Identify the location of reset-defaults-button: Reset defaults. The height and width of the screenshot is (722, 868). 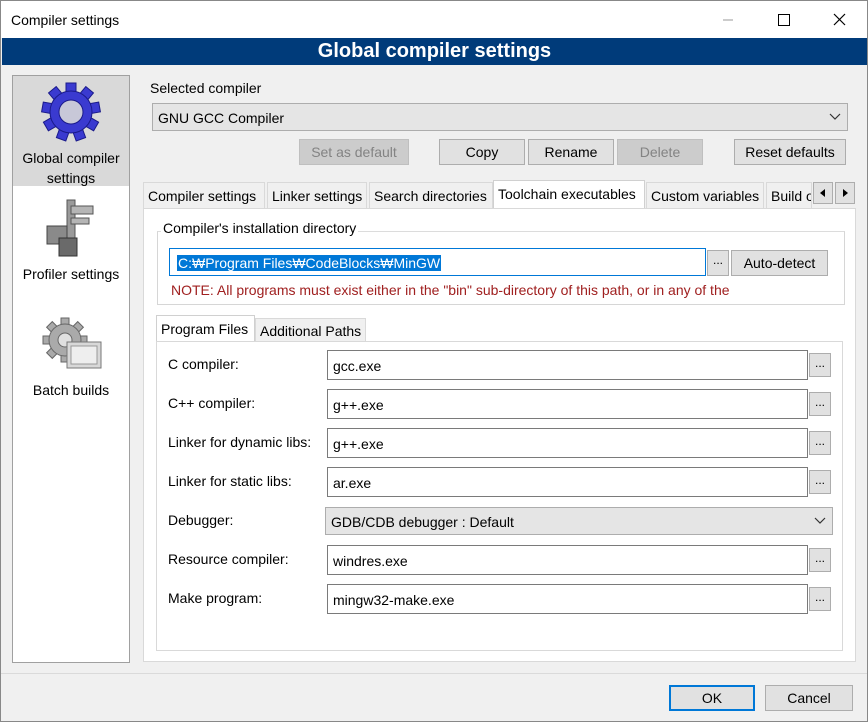
(790, 152).